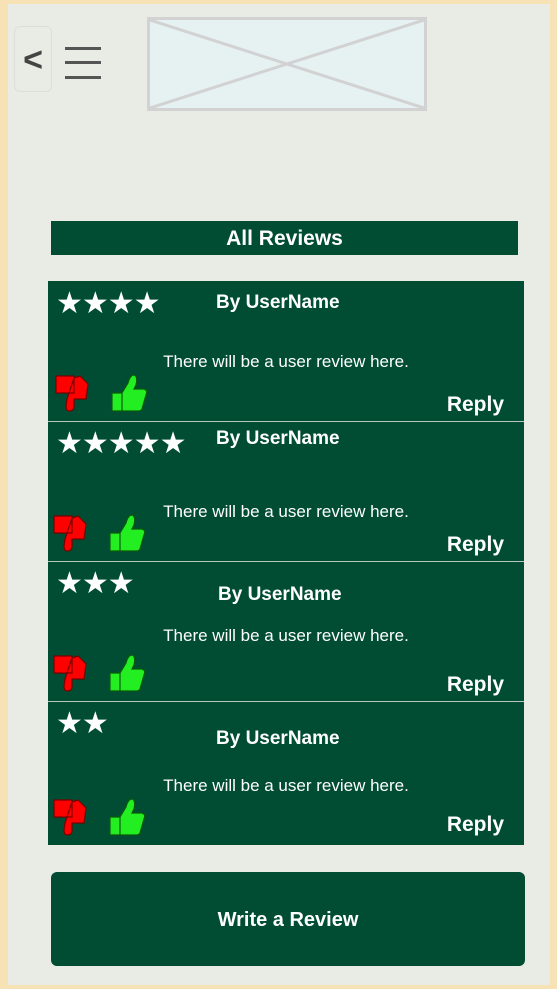  I want to click on back-chevron-icon: <, so click(33, 60).